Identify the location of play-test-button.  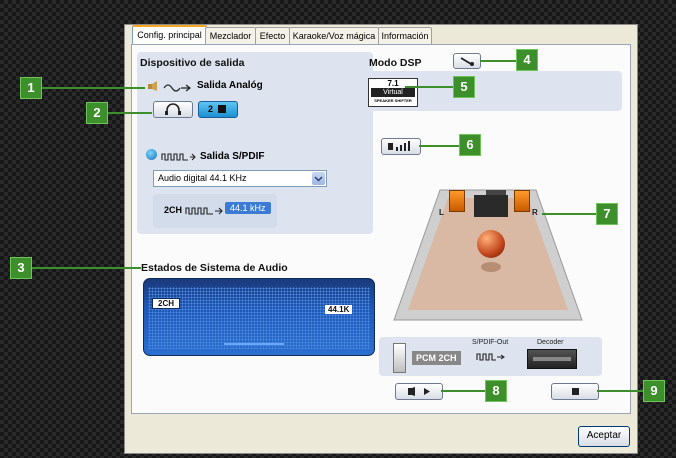
(419, 391).